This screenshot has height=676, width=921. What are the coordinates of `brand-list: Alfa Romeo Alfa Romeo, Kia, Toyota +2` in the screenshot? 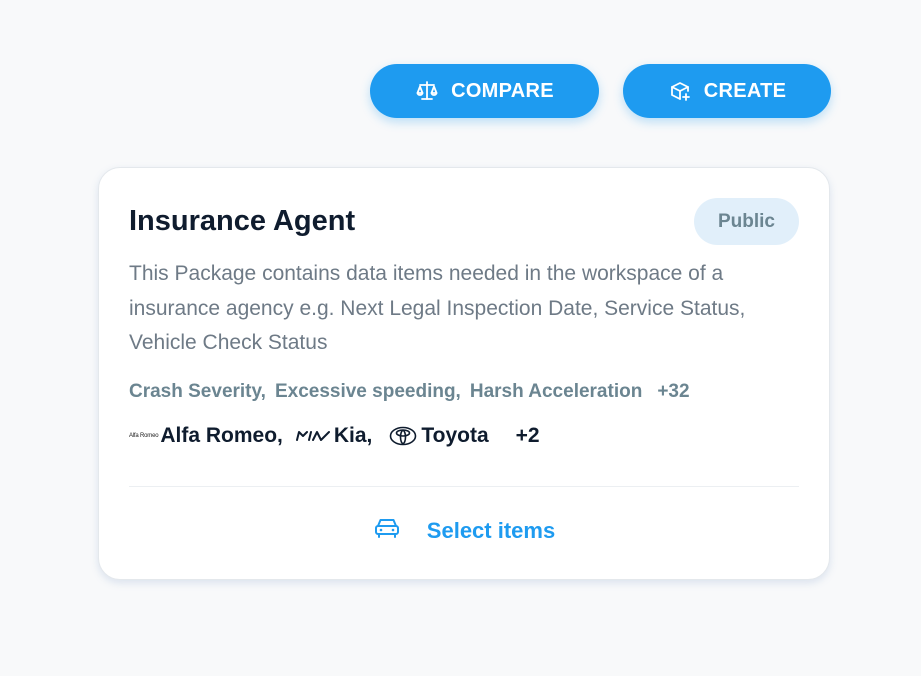 It's located at (334, 436).